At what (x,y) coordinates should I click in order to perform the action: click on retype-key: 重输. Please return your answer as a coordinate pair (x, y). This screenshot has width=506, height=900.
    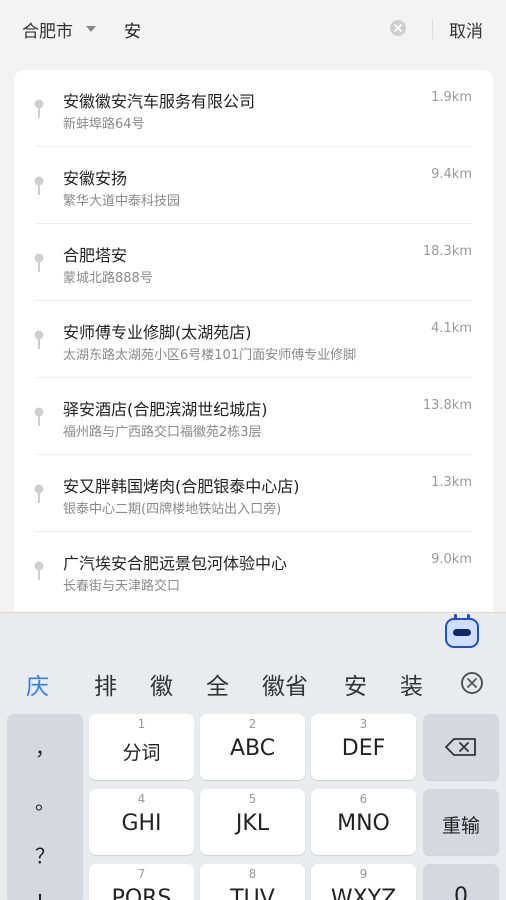
    Looking at the image, I should click on (461, 822).